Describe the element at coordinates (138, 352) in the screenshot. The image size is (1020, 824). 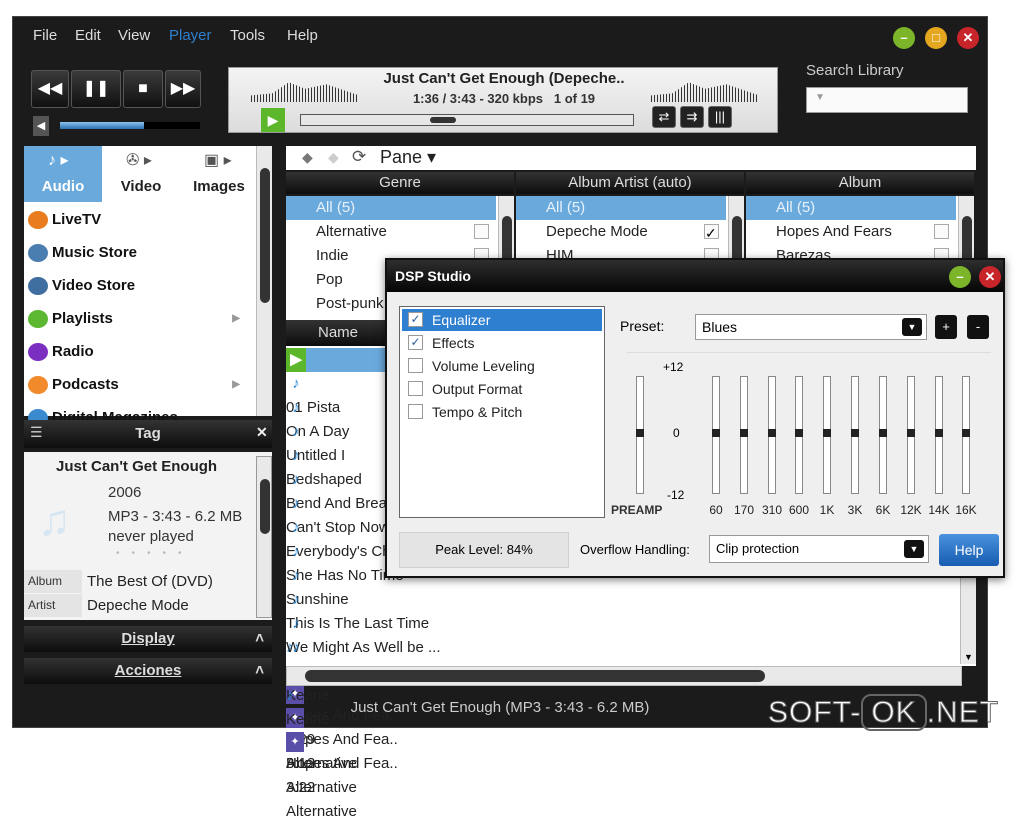
I see `sidebar-item-radio: Radio` at that location.